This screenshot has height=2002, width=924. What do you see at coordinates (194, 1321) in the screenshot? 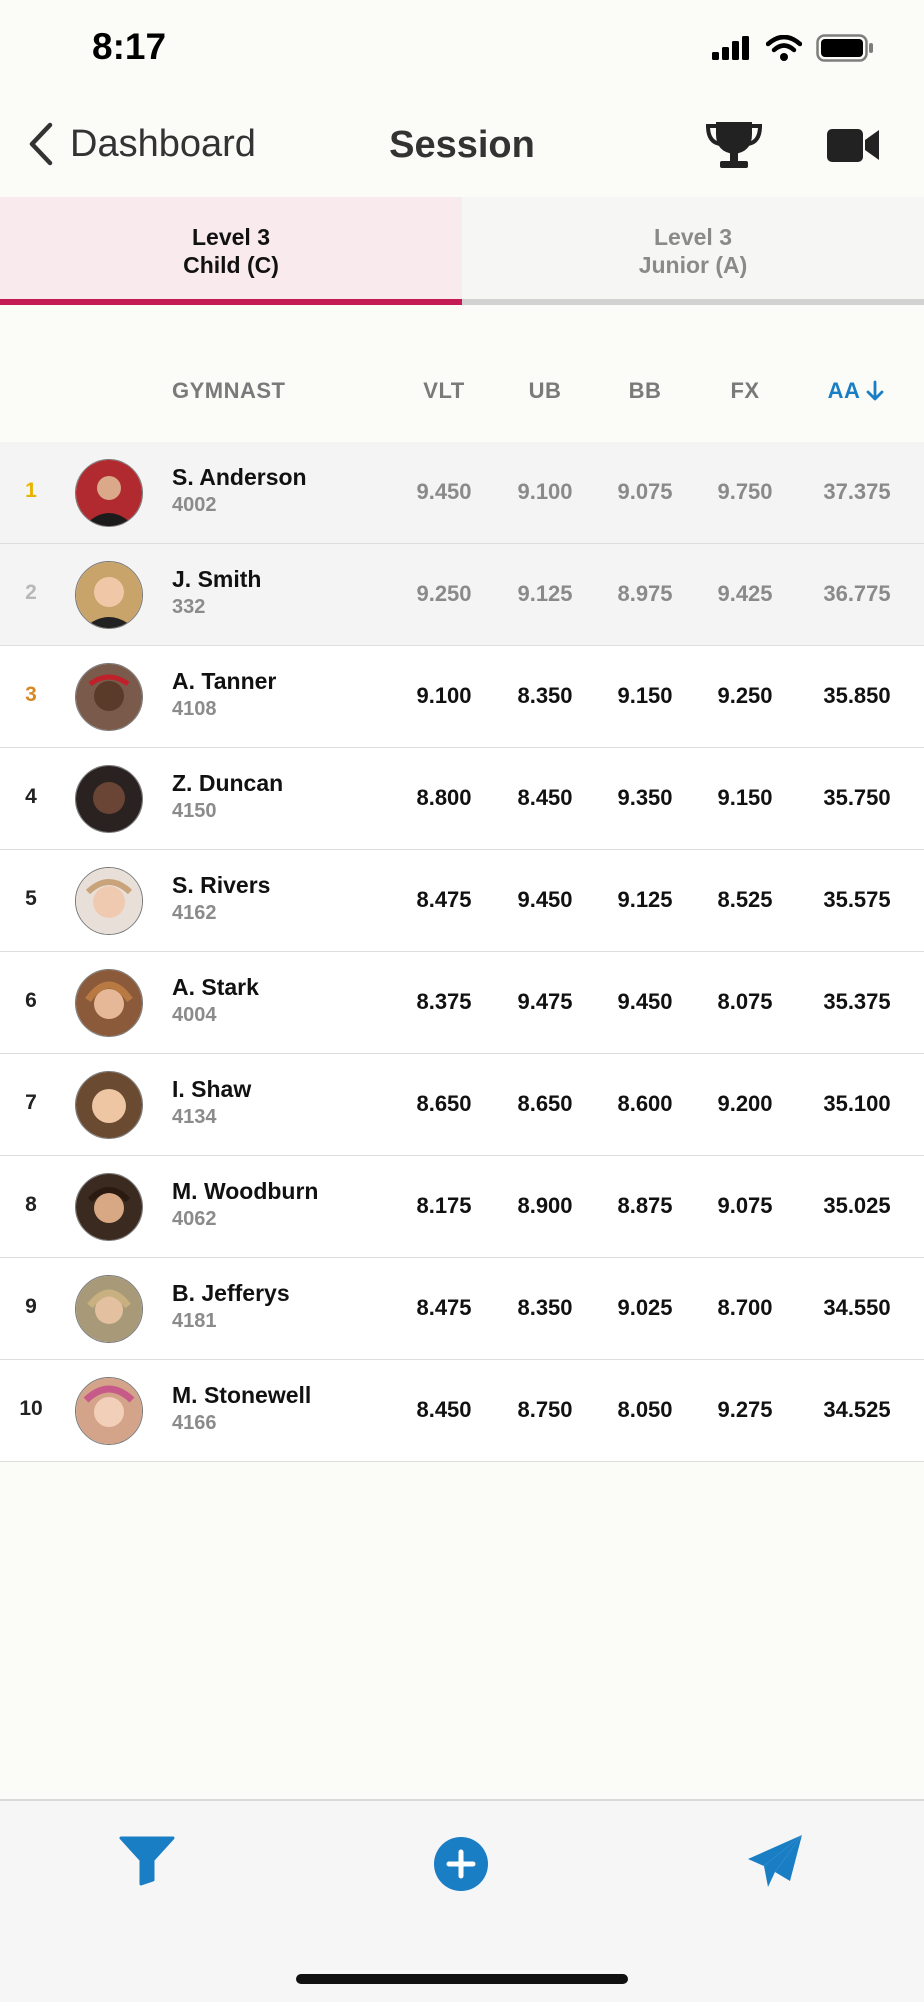
I see `gymnast-number: 4181` at bounding box center [194, 1321].